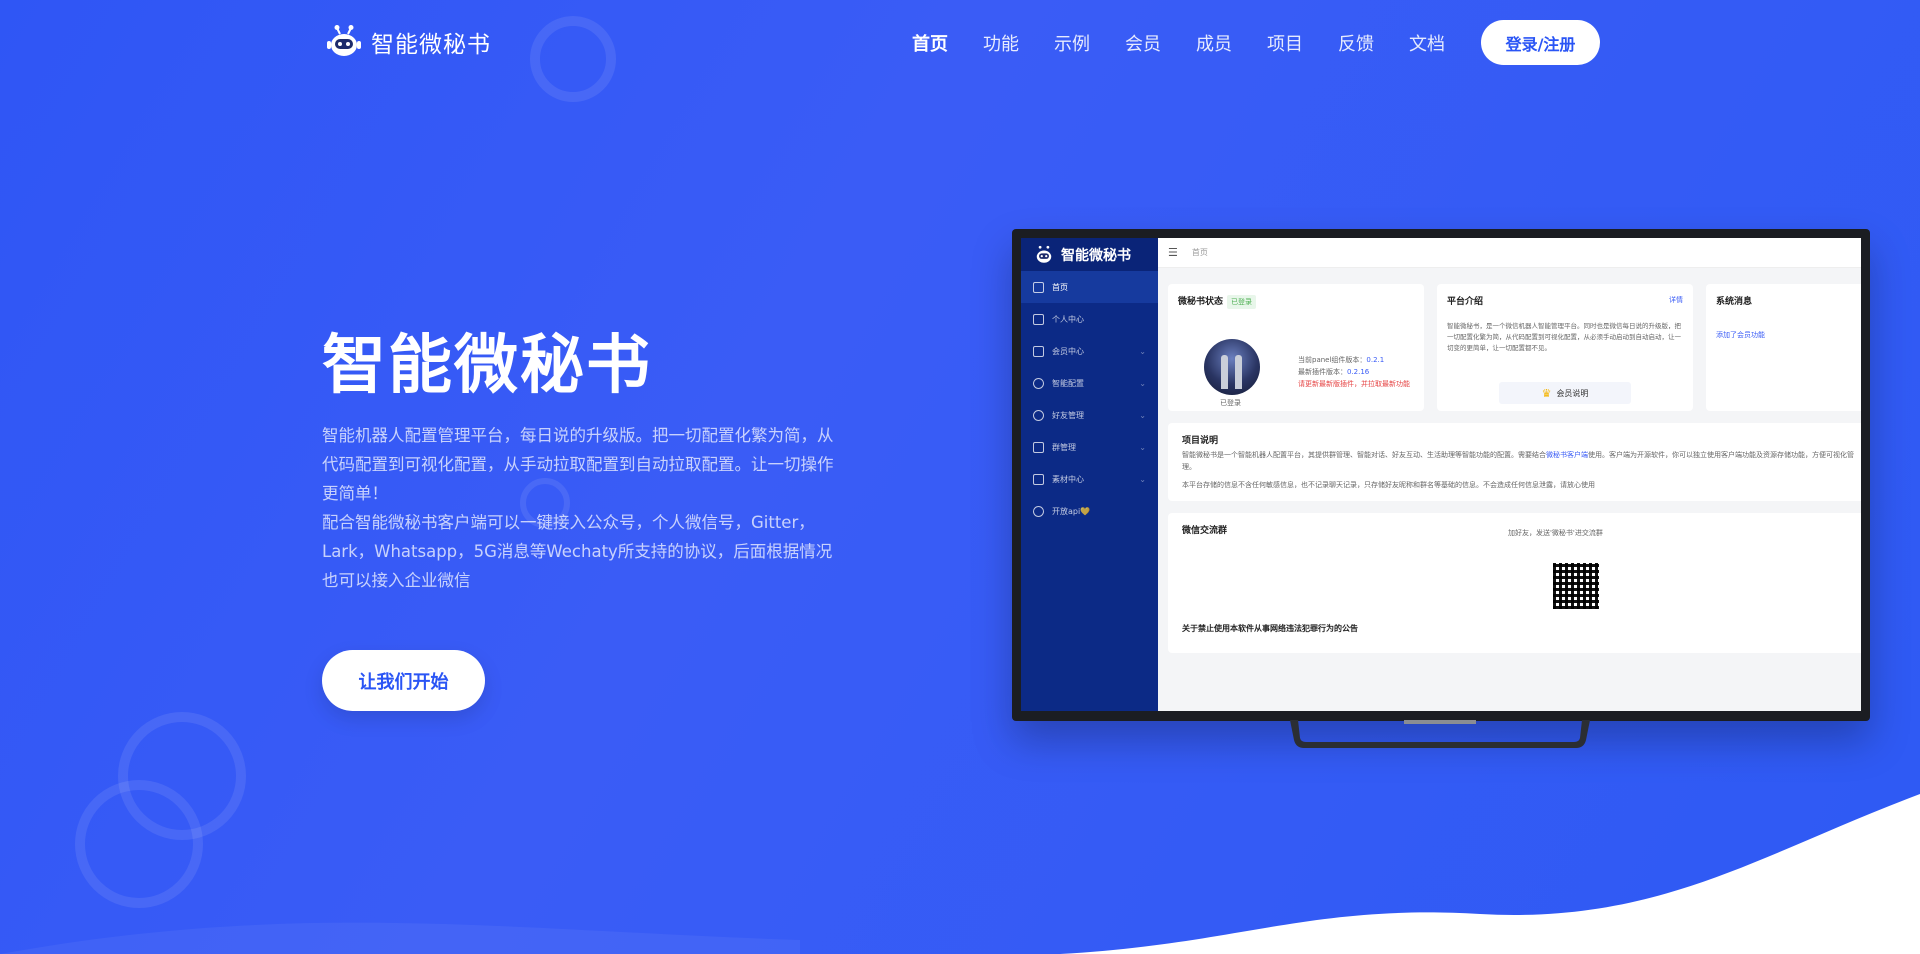 The image size is (1920, 954). I want to click on mock-system-message: 添加了会员功能, so click(1740, 335).